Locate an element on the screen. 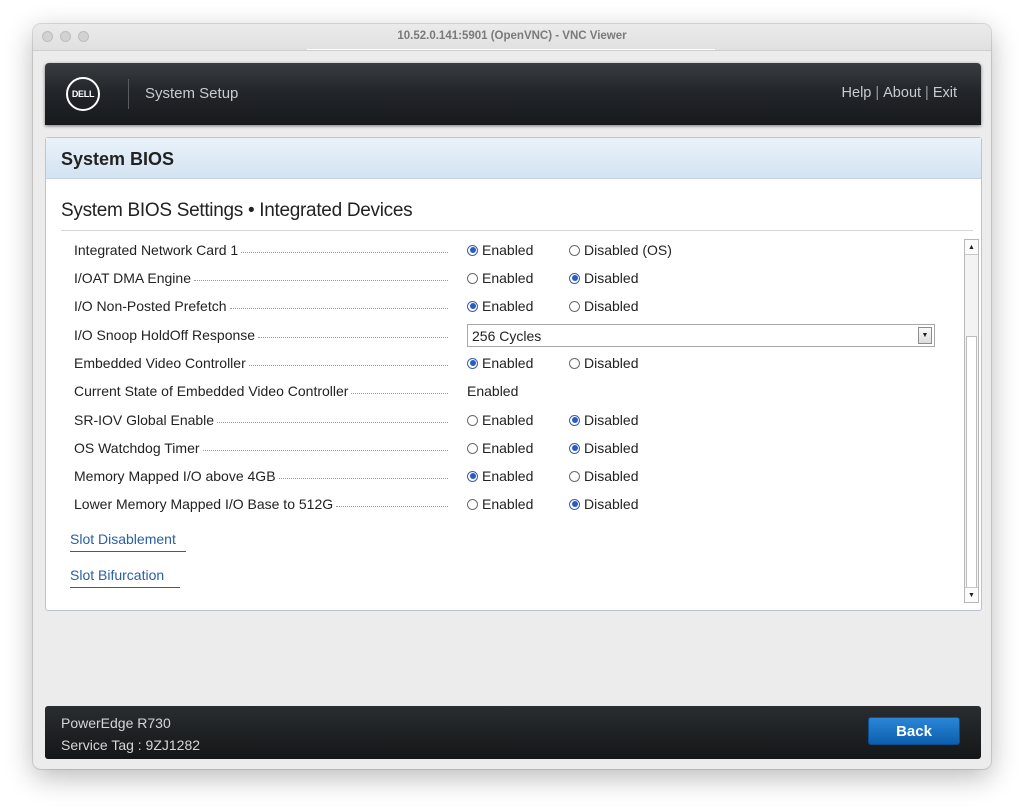  setting-label: Memory Mapped I/O above 4GB is located at coordinates (175, 476).